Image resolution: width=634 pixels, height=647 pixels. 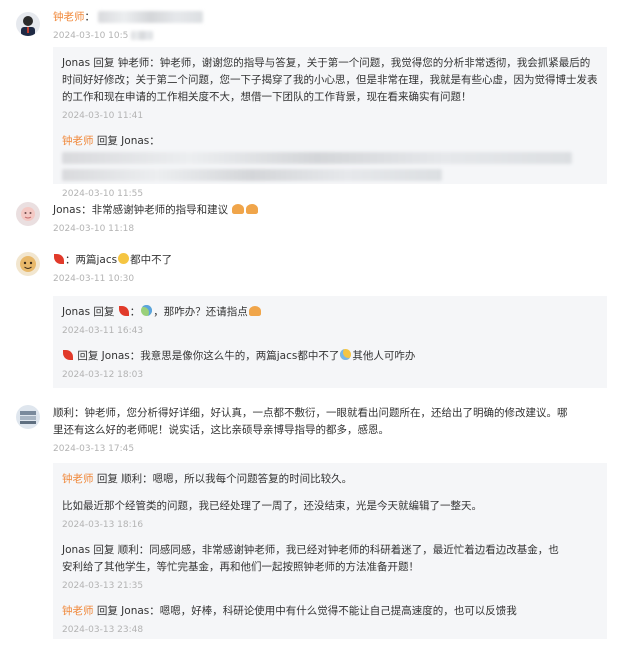 What do you see at coordinates (272, 506) in the screenshot?
I see `reply-text: 比如最近那个经管类的问题，我已经处理了一周了，还没结束，光是今天就编辑了一整天。` at bounding box center [272, 506].